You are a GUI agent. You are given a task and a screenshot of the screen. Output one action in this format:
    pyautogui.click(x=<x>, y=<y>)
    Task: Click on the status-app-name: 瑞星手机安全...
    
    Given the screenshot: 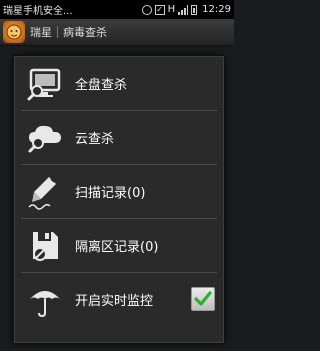 What is the action you would take?
    pyautogui.click(x=38, y=11)
    